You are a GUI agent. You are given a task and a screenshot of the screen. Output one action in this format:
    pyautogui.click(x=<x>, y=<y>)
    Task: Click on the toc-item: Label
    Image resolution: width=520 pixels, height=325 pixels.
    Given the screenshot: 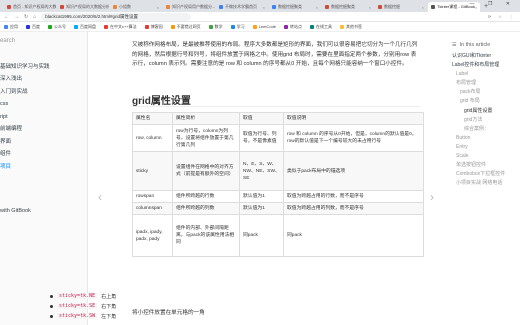 What is the action you would take?
    pyautogui.click(x=480, y=74)
    